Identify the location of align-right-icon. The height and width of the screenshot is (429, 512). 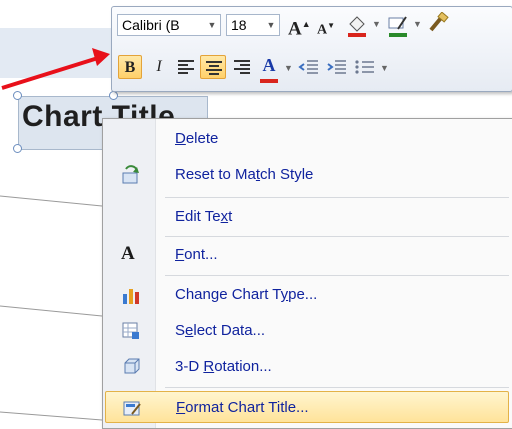
(242, 67).